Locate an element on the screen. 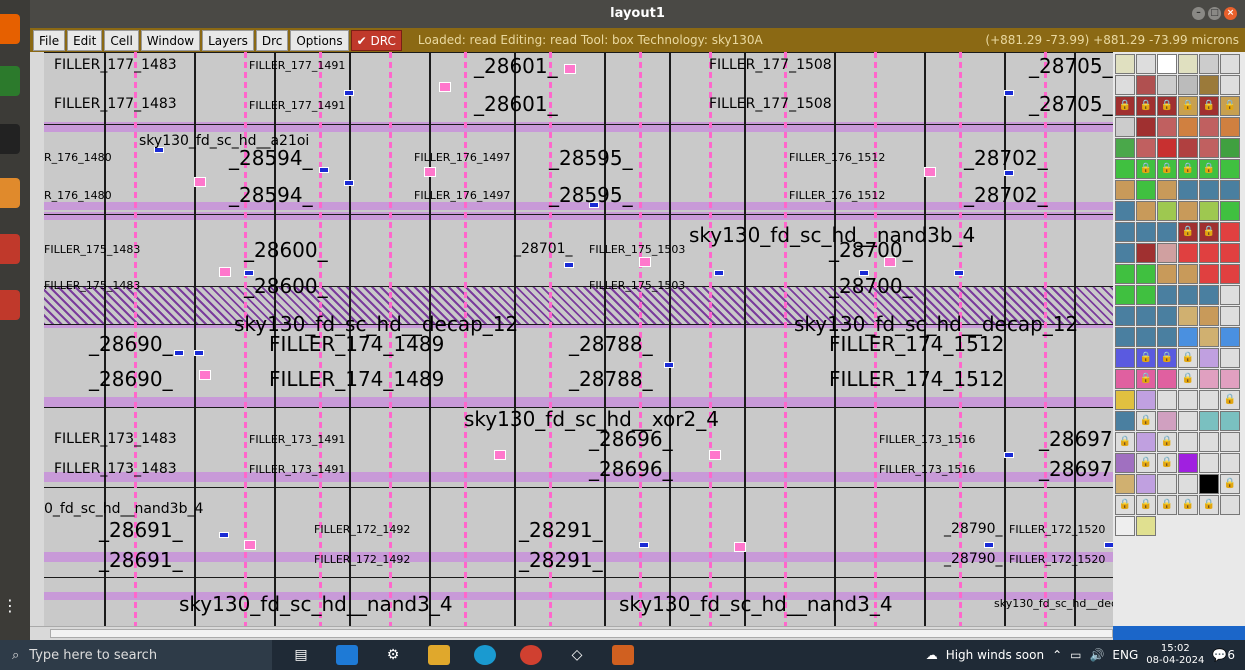  app-icon is located at coordinates (10, 81).